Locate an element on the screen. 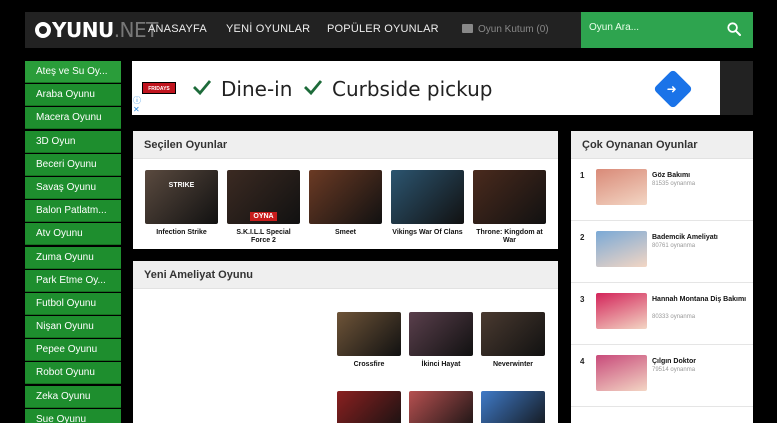 The height and width of the screenshot is (423, 777). game-card: Vikings War Of Clans is located at coordinates (427, 203).